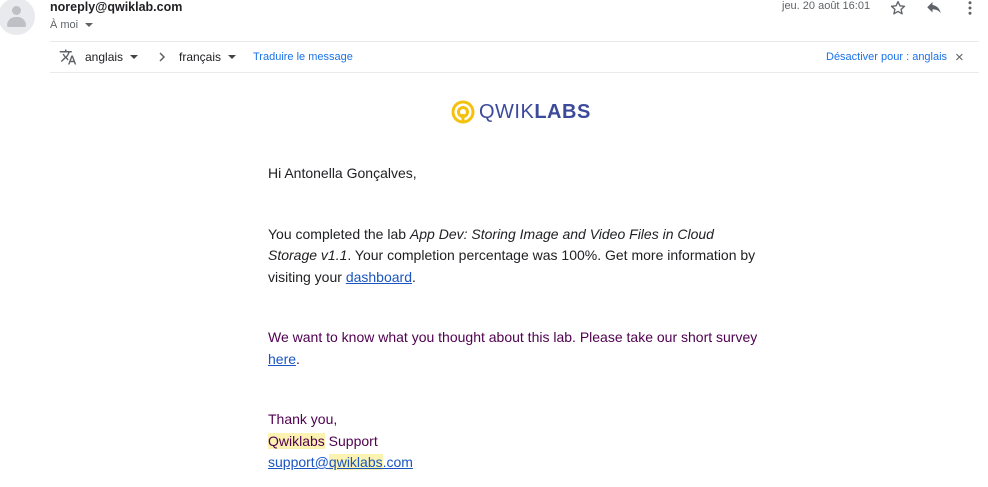  What do you see at coordinates (463, 112) in the screenshot?
I see `qwiklabs-logo-mark-icon` at bounding box center [463, 112].